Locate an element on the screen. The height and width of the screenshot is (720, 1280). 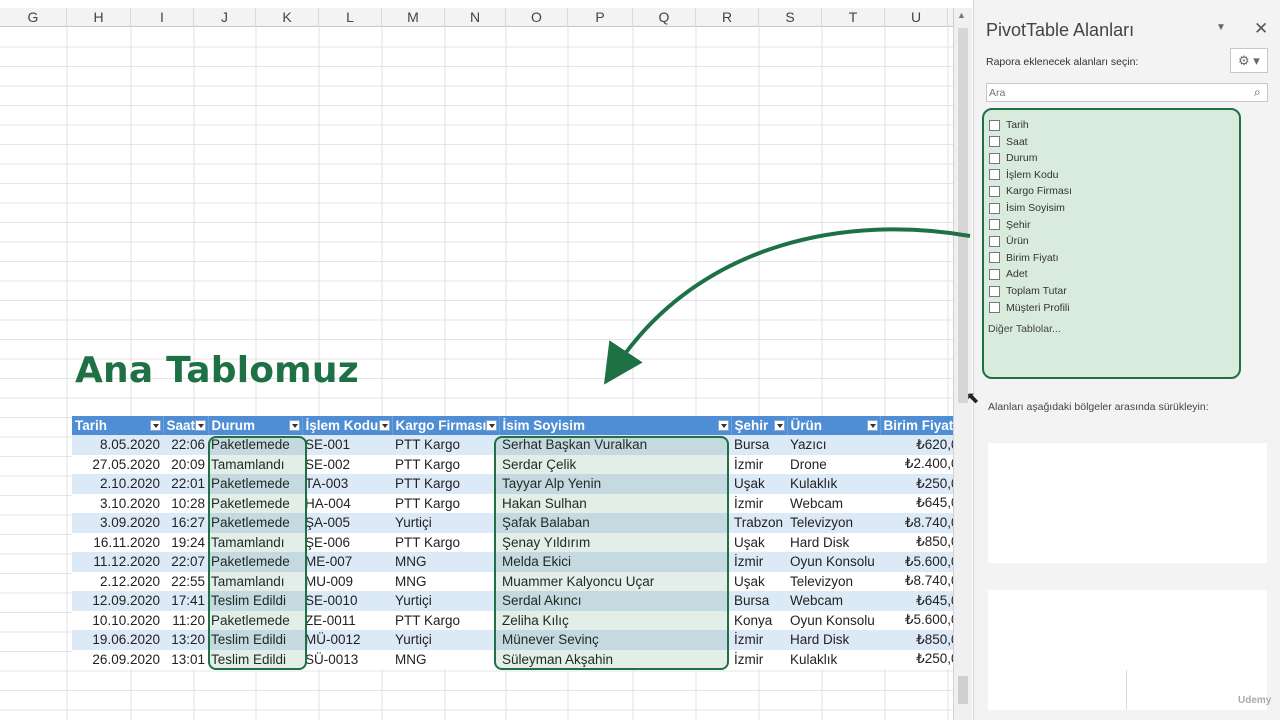
table-cell: HA-004 is located at coordinates (347, 503).